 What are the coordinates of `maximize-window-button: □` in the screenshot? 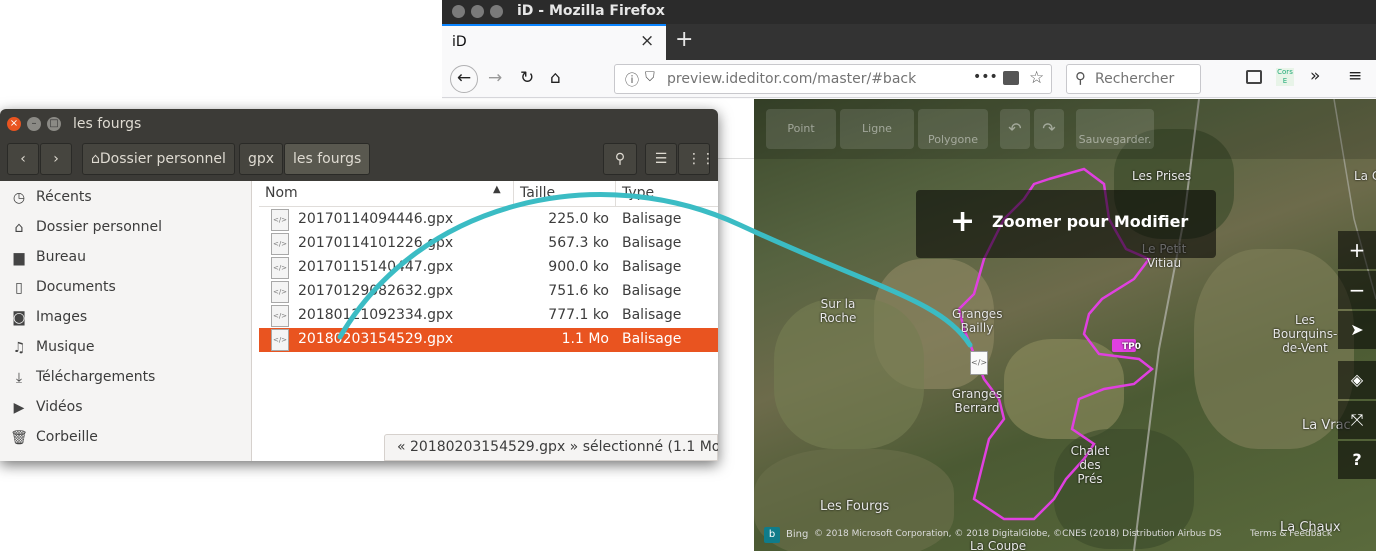 It's located at (54, 124).